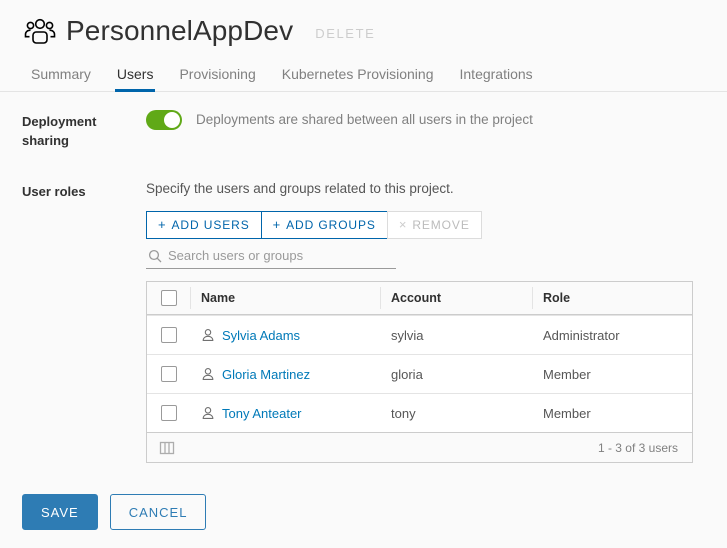 This screenshot has width=727, height=548. I want to click on form-footer: SAVE CANCEL, so click(114, 512).